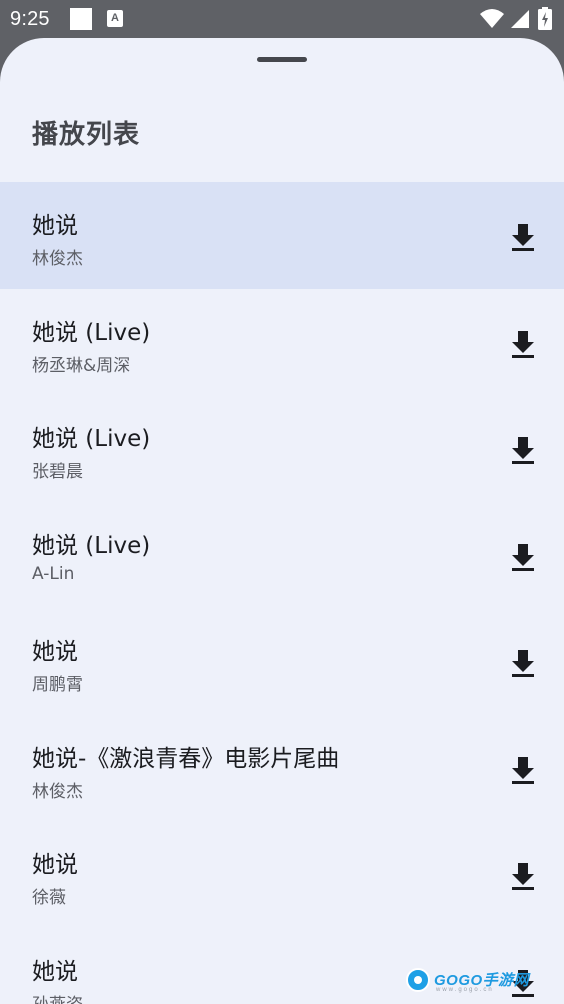  I want to click on notification-square-icon, so click(81, 19).